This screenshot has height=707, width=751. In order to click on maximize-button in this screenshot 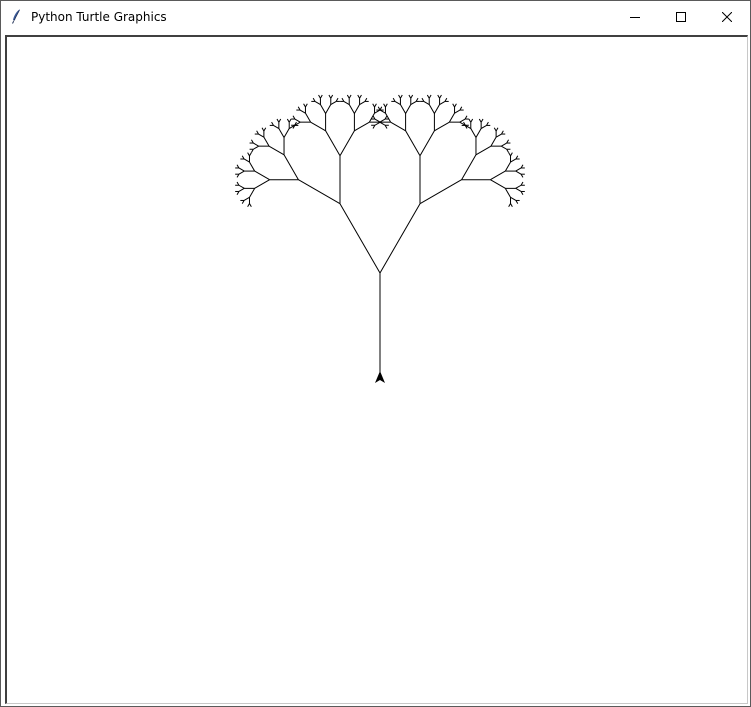, I will do `click(681, 16)`.